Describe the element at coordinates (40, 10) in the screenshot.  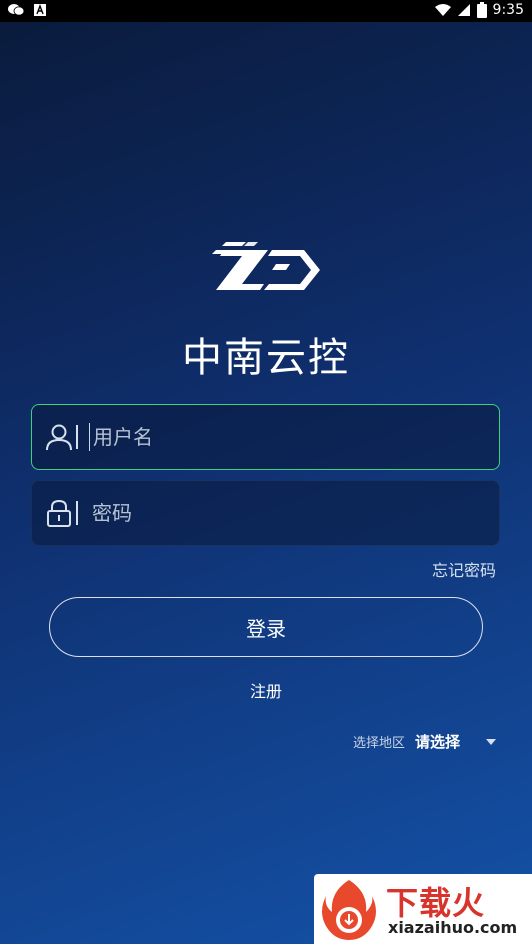
I see `a-badge-icon` at that location.